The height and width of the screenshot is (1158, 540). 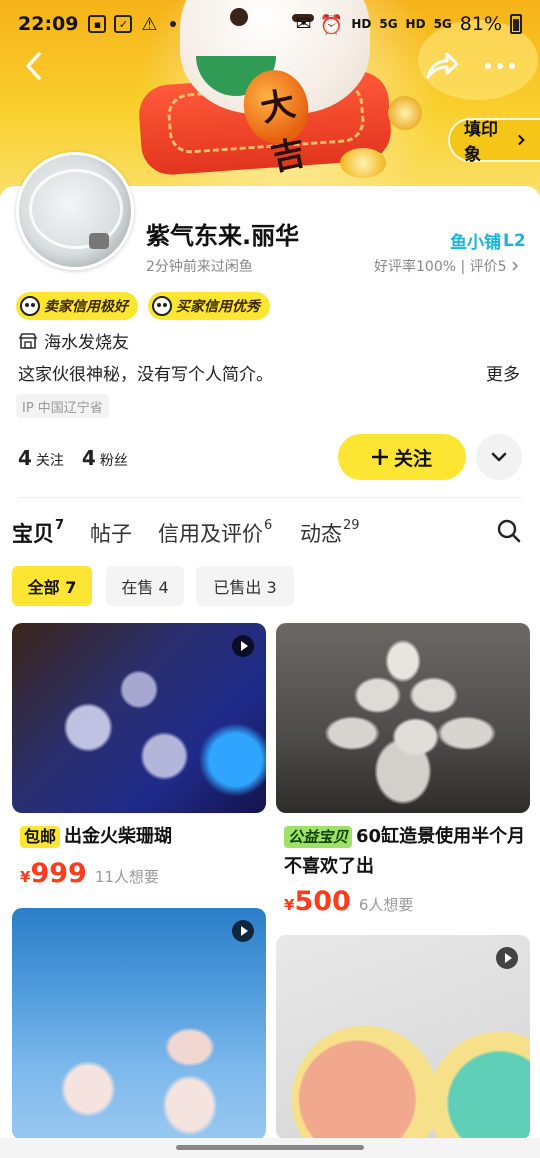 I want to click on status-bar: 22:09 ▪ ✓ ⚠ ✉ ⏰ HD 5G HD 5G 81%, so click(x=270, y=24).